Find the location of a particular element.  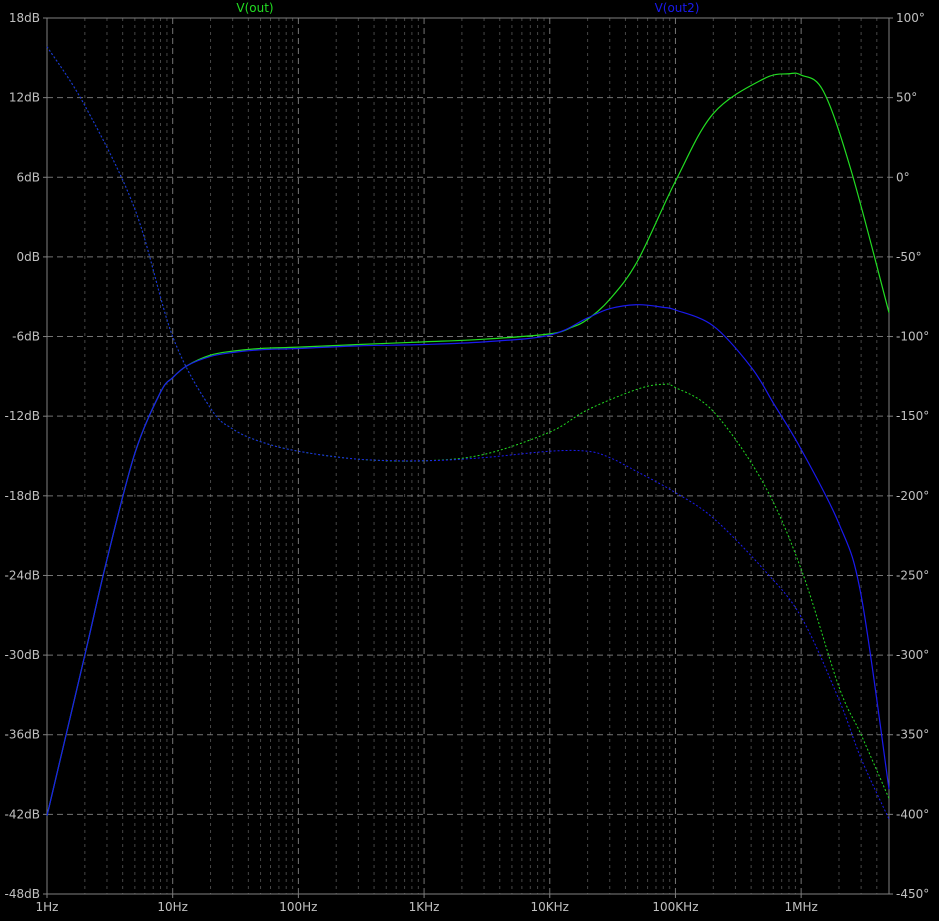

y-left-tick-label: 0dB is located at coordinates (28, 257).